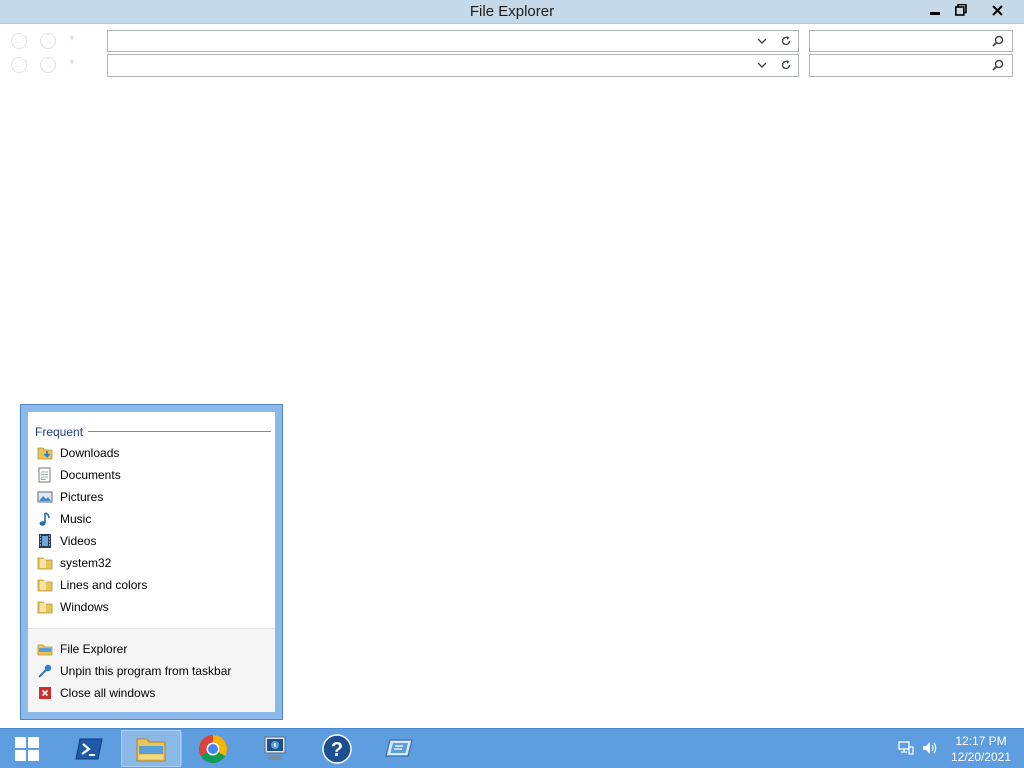 The height and width of the screenshot is (768, 1024). What do you see at coordinates (45, 475) in the screenshot?
I see `documents-icon` at bounding box center [45, 475].